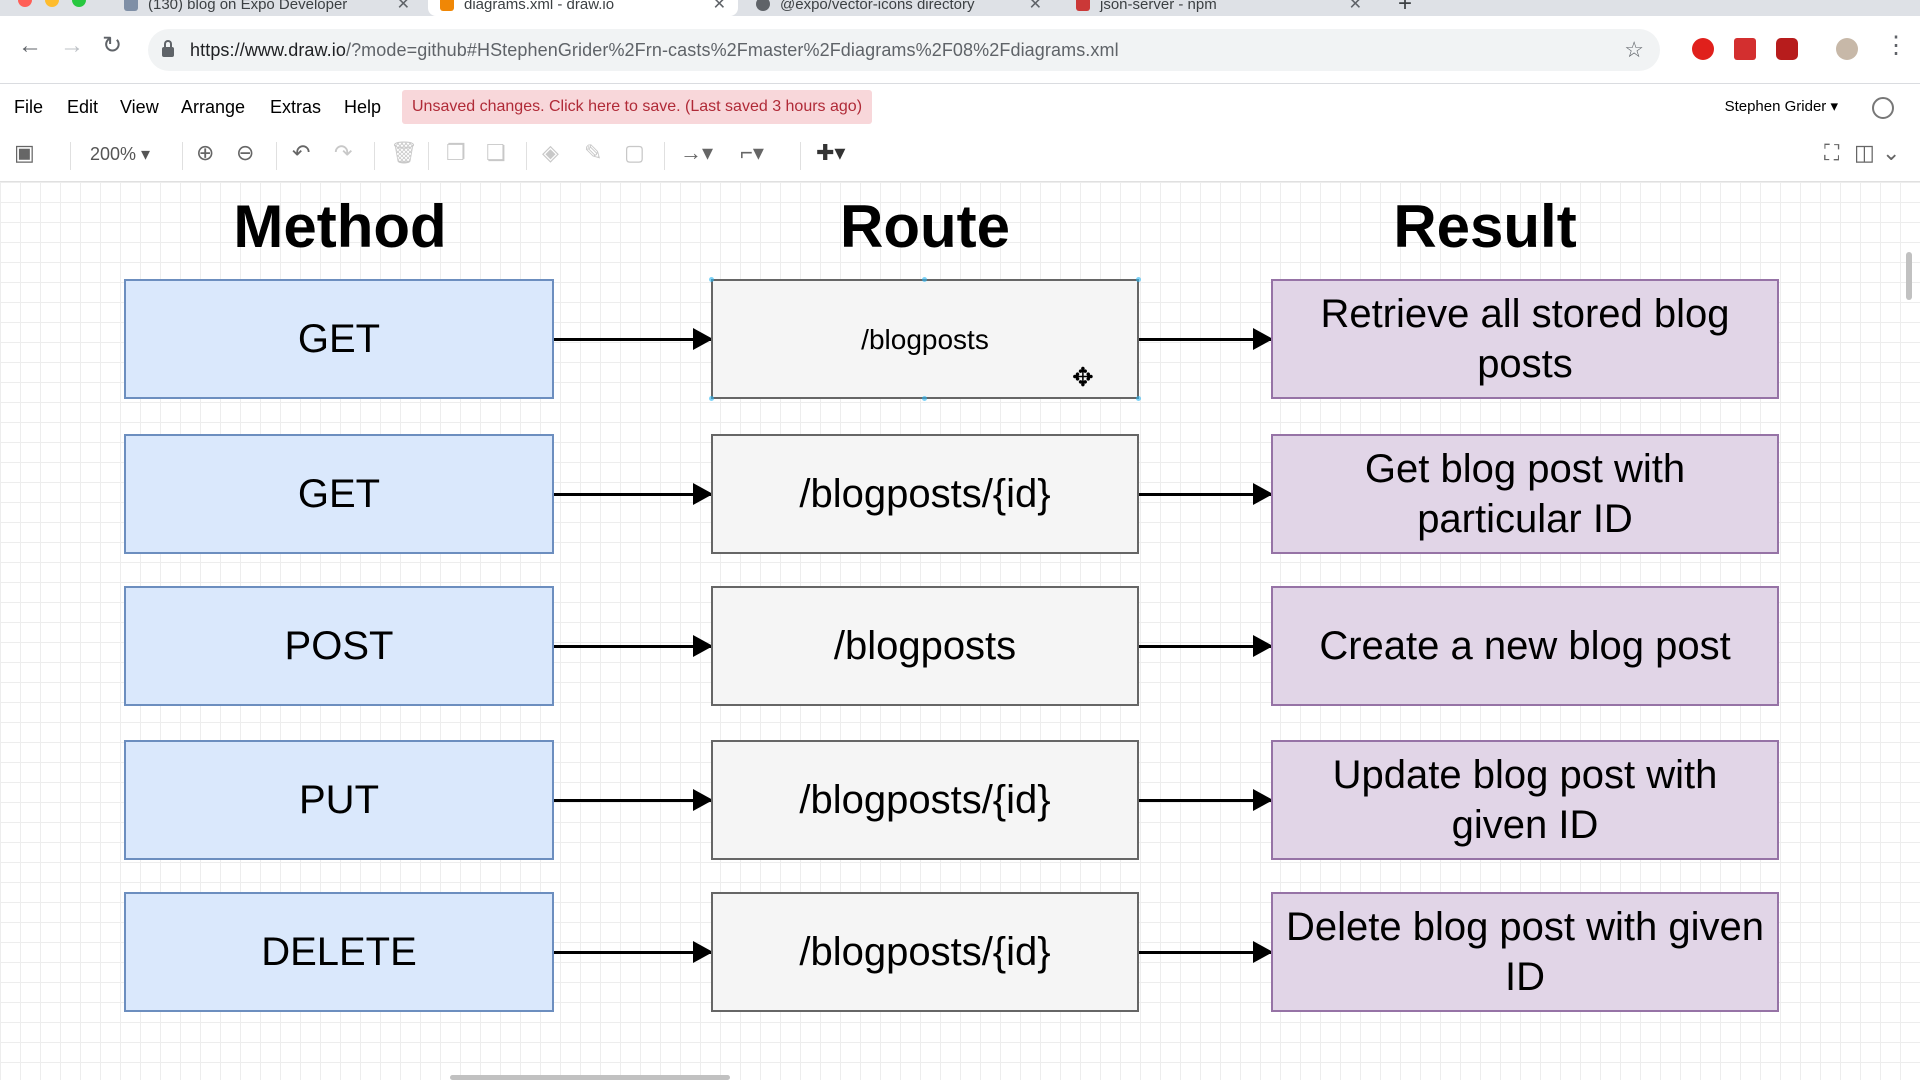  I want to click on minimize-window-button, so click(52, 3).